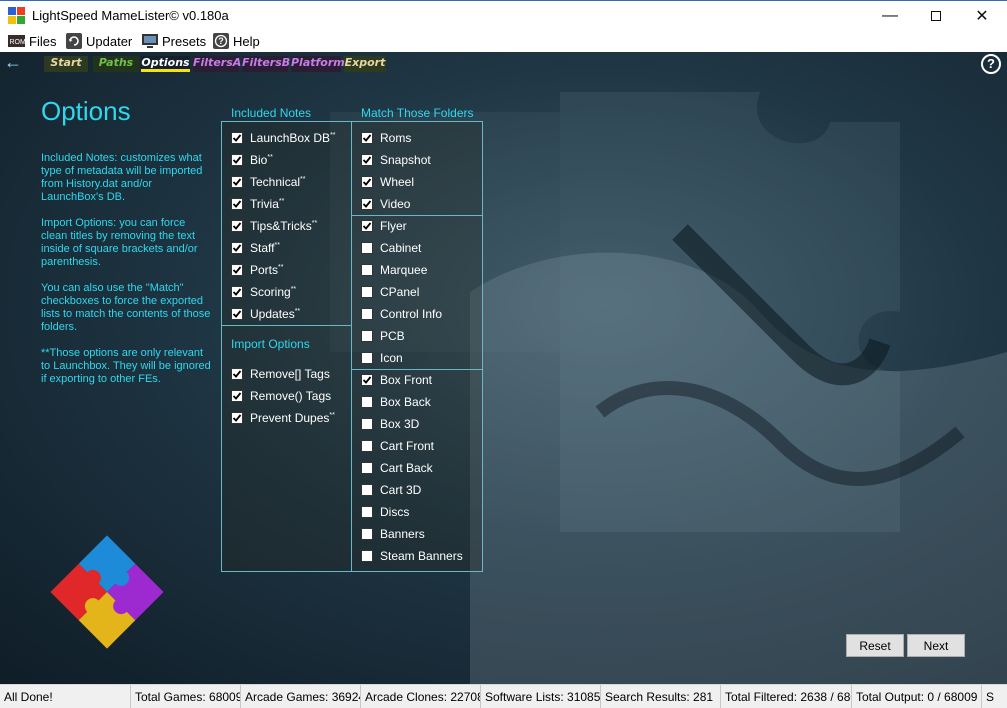 The height and width of the screenshot is (708, 1007). Describe the element at coordinates (257, 204) in the screenshot. I see `checkbox-row: Trivia**` at that location.